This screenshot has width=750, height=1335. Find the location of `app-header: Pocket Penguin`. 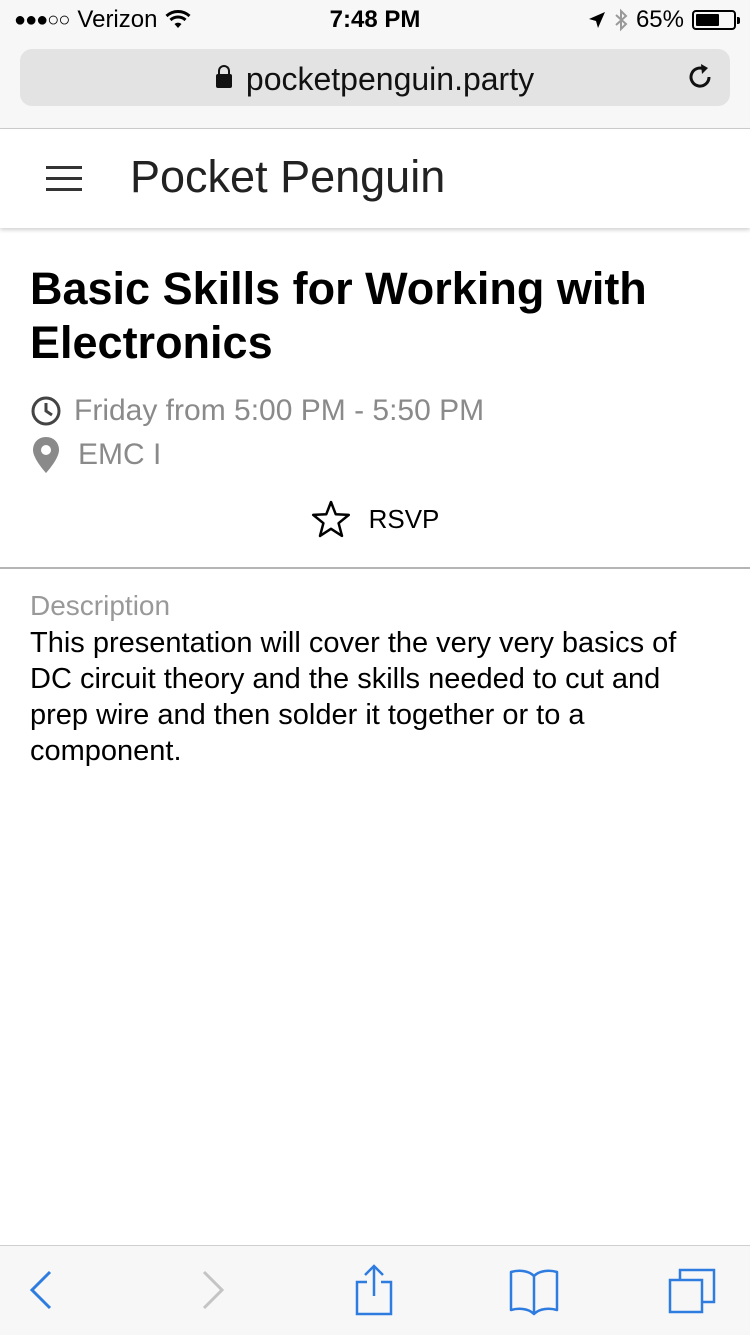

app-header: Pocket Penguin is located at coordinates (375, 178).